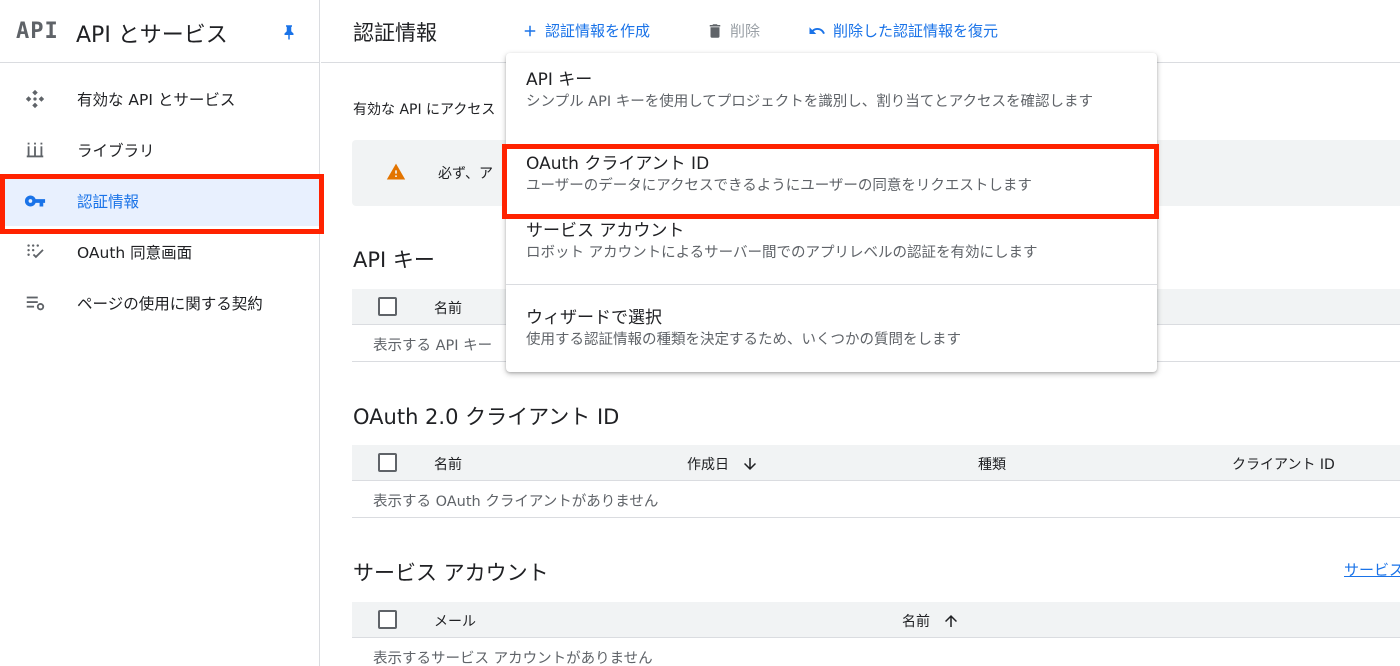 The image size is (1400, 666). I want to click on restore-label: 削除した認証情報を復元, so click(916, 31).